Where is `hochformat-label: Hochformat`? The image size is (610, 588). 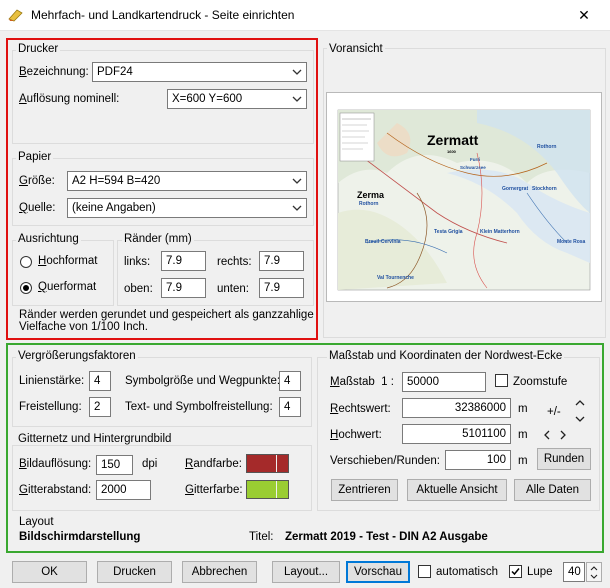 hochformat-label: Hochformat is located at coordinates (67, 261).